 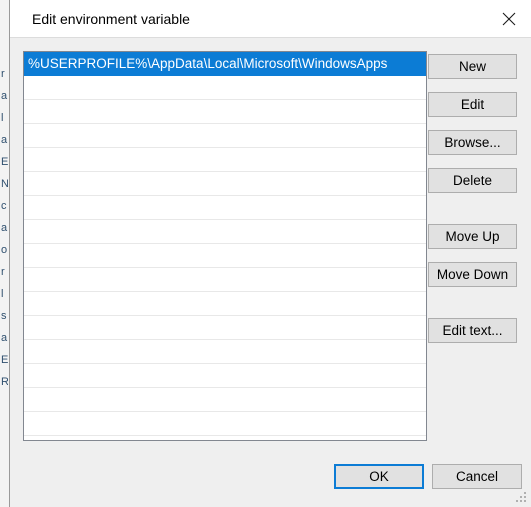 What do you see at coordinates (477, 476) in the screenshot?
I see `cancel-button: Cancel` at bounding box center [477, 476].